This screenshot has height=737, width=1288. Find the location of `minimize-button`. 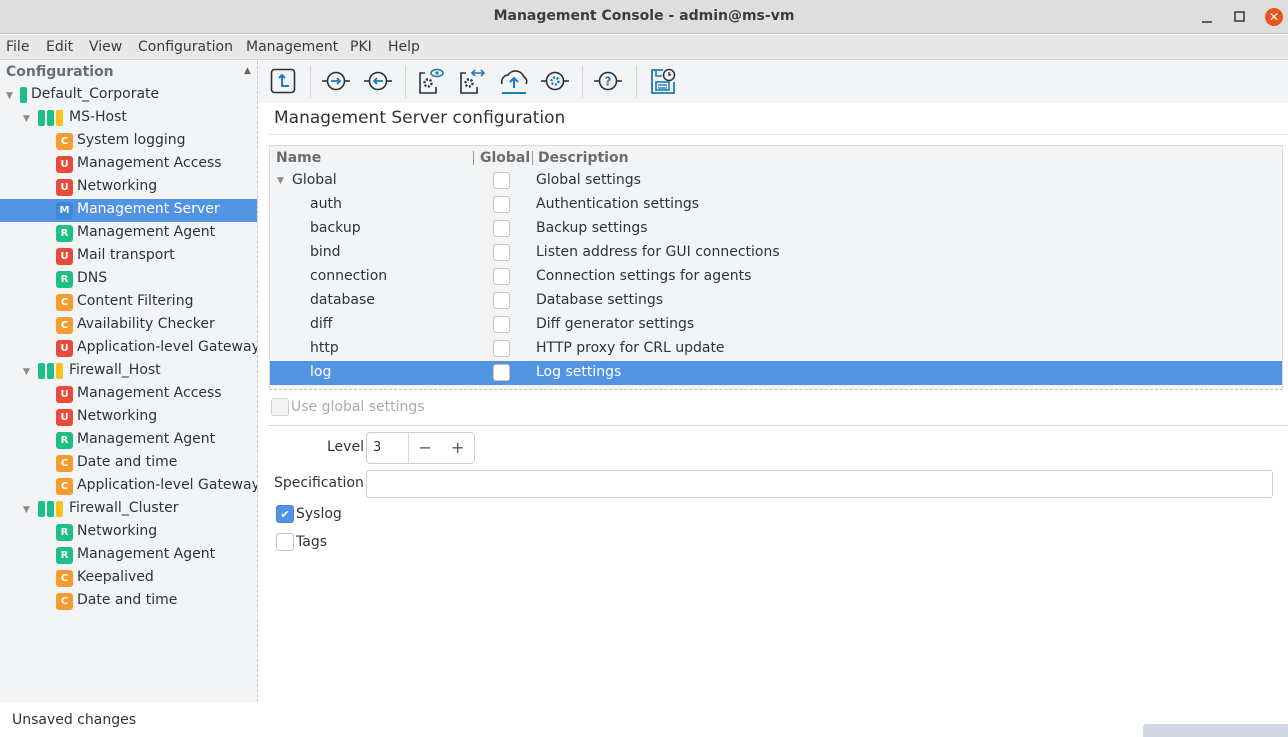

minimize-button is located at coordinates (1207, 17).